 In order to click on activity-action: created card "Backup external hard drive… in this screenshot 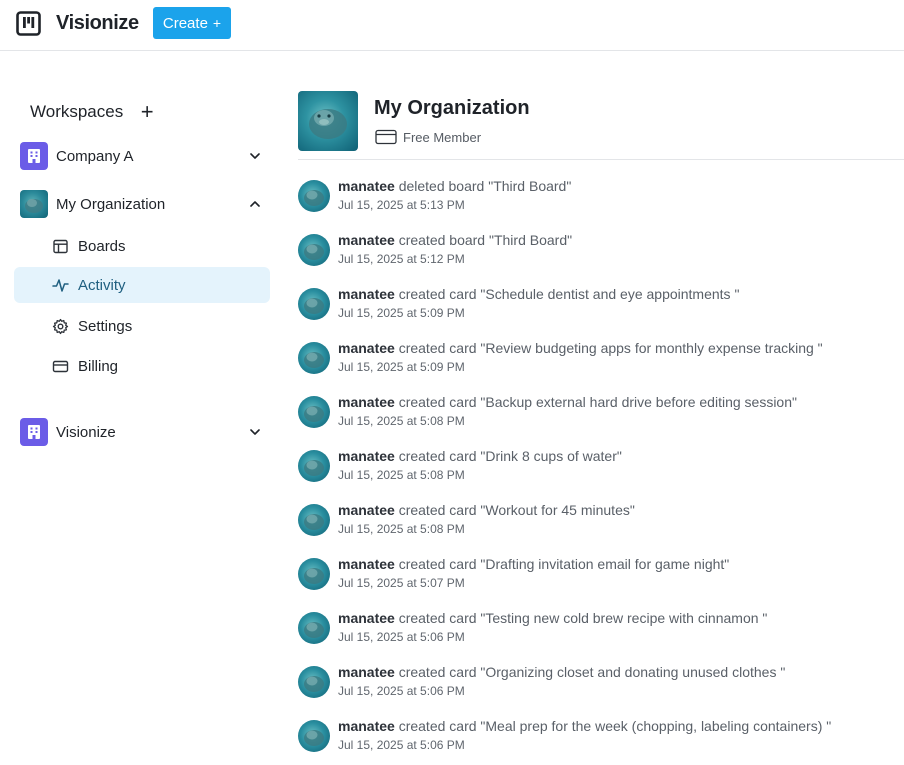, I will do `click(595, 402)`.